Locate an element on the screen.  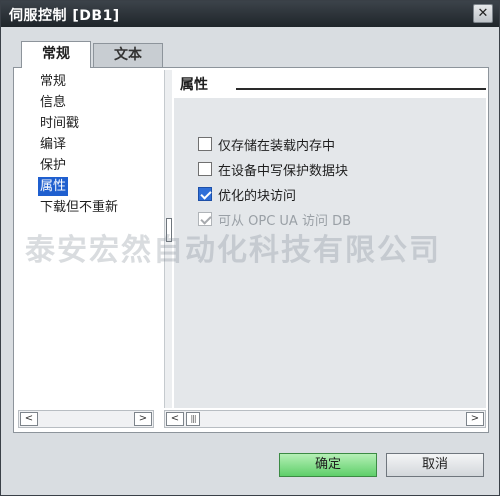
ok-button: 确定 is located at coordinates (328, 465).